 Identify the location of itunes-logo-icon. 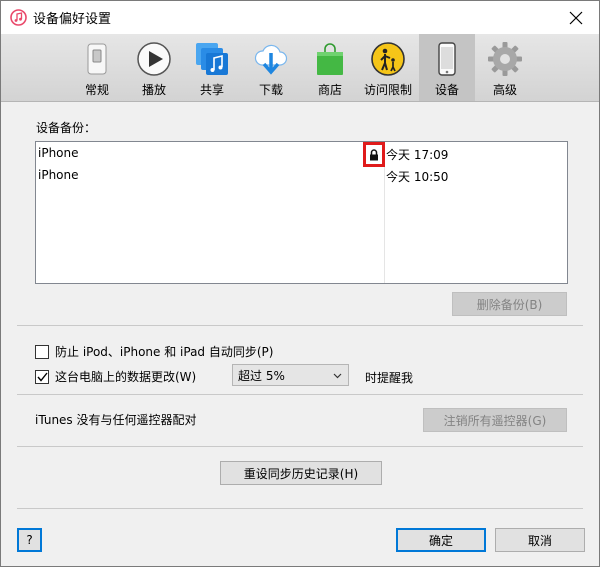
(18, 17).